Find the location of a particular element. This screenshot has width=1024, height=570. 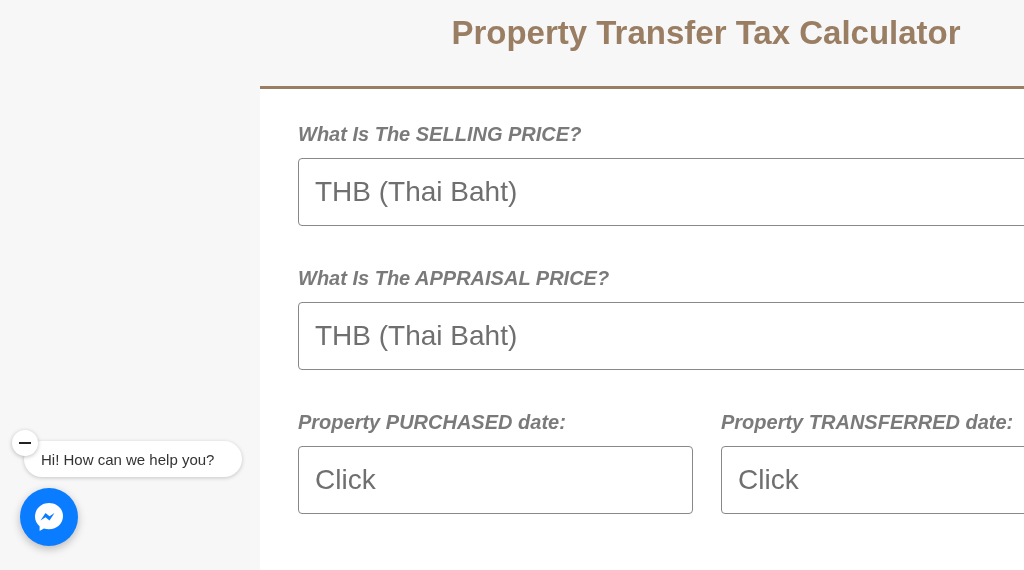

field-label: Property PURCHASED date: is located at coordinates (432, 422).